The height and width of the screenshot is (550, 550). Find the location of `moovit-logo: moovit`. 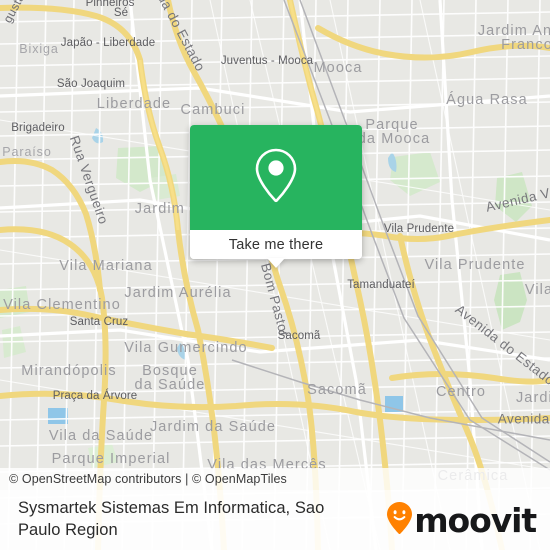

moovit-logo: moovit is located at coordinates (461, 520).